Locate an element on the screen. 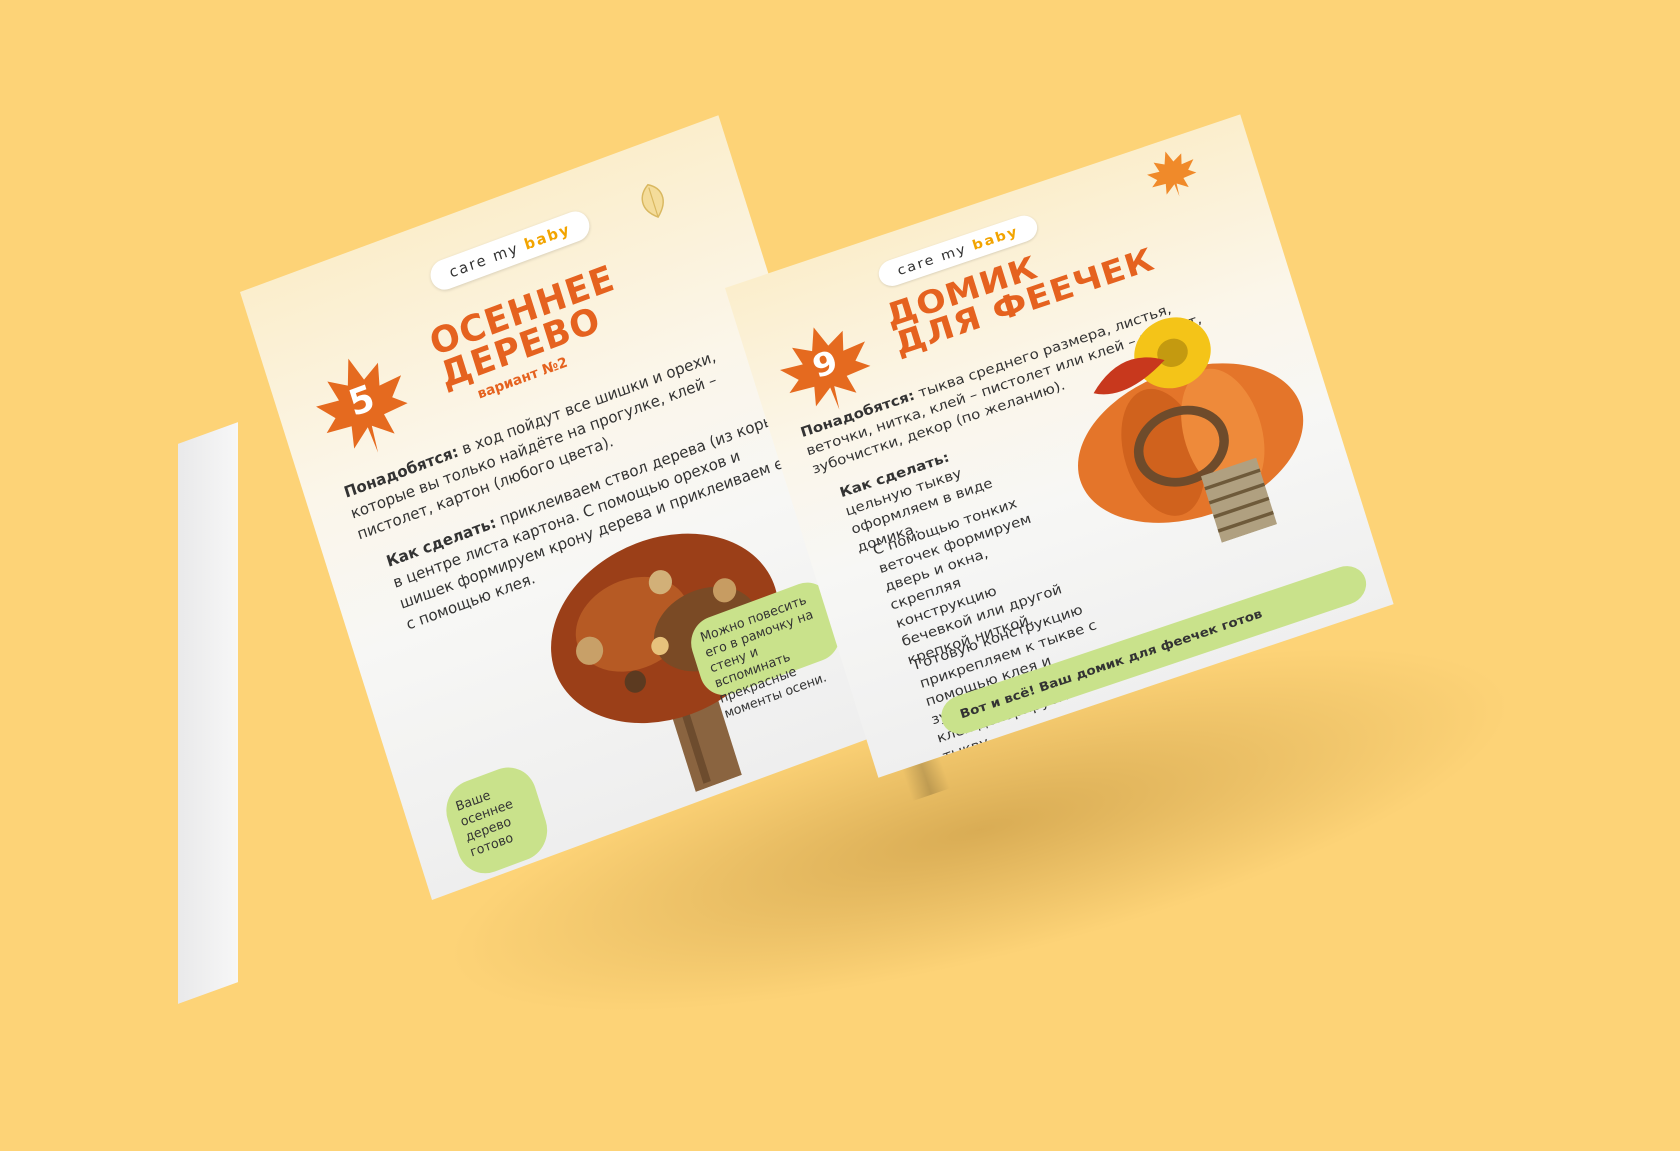  pumpkin-house-photo is located at coordinates (1191, 430).